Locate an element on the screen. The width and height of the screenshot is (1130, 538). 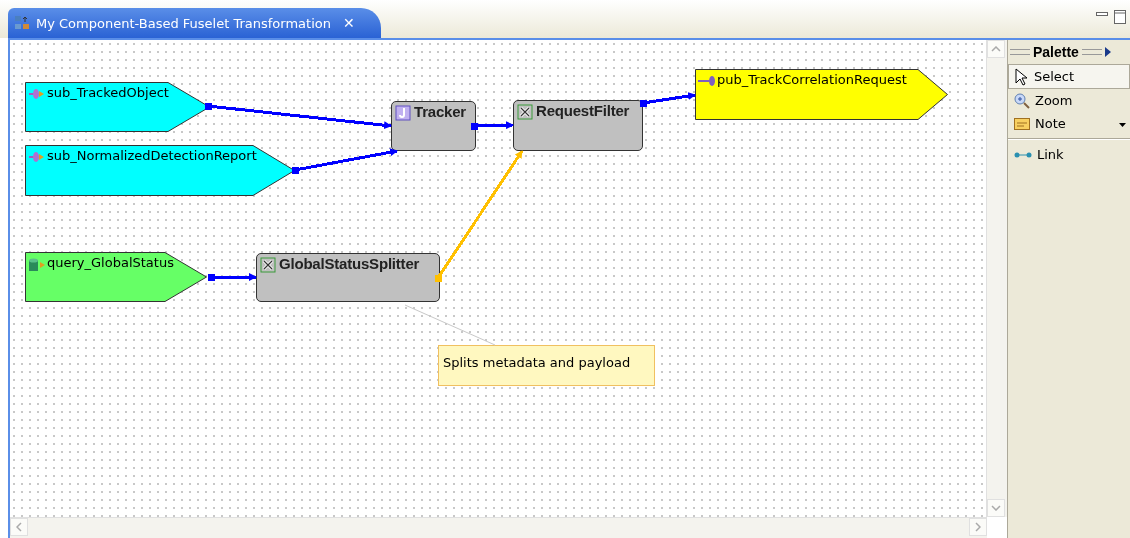
note-icon is located at coordinates (1022, 123).